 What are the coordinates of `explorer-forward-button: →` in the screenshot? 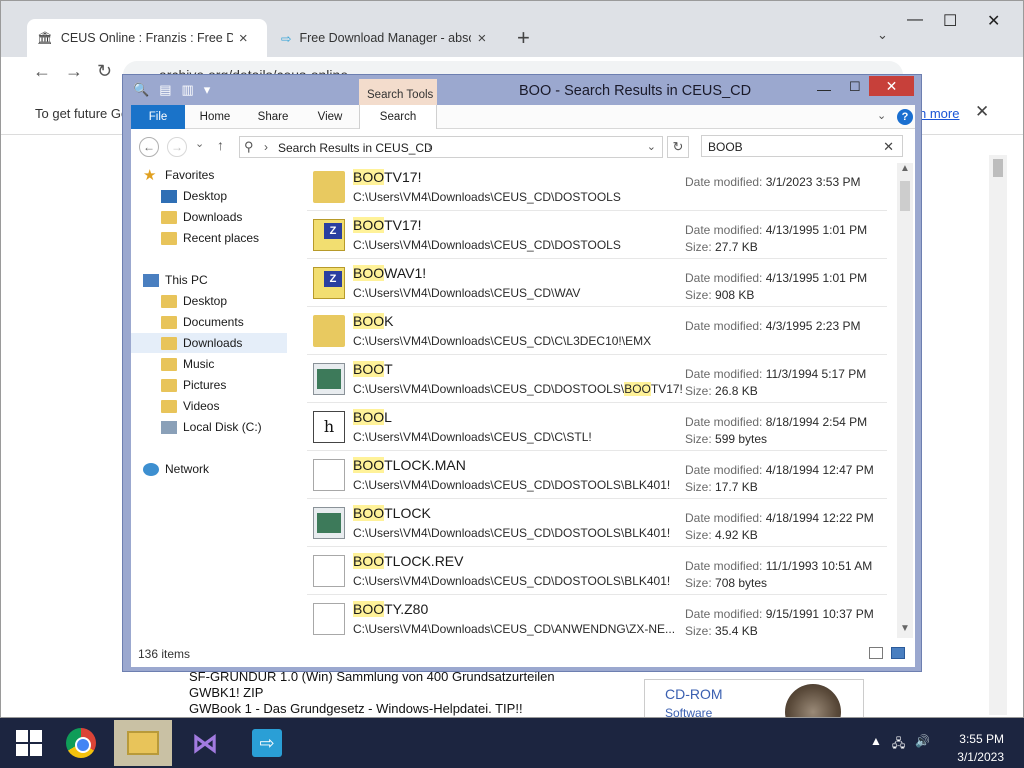 It's located at (177, 147).